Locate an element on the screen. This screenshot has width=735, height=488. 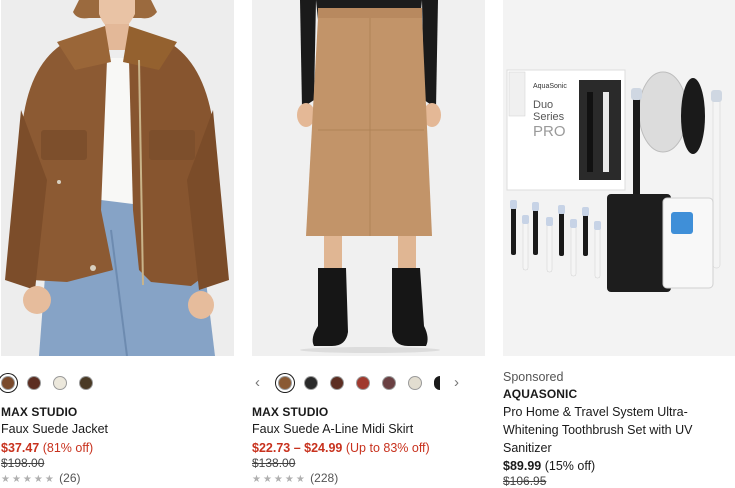
original-price: $138.00 is located at coordinates (274, 463).